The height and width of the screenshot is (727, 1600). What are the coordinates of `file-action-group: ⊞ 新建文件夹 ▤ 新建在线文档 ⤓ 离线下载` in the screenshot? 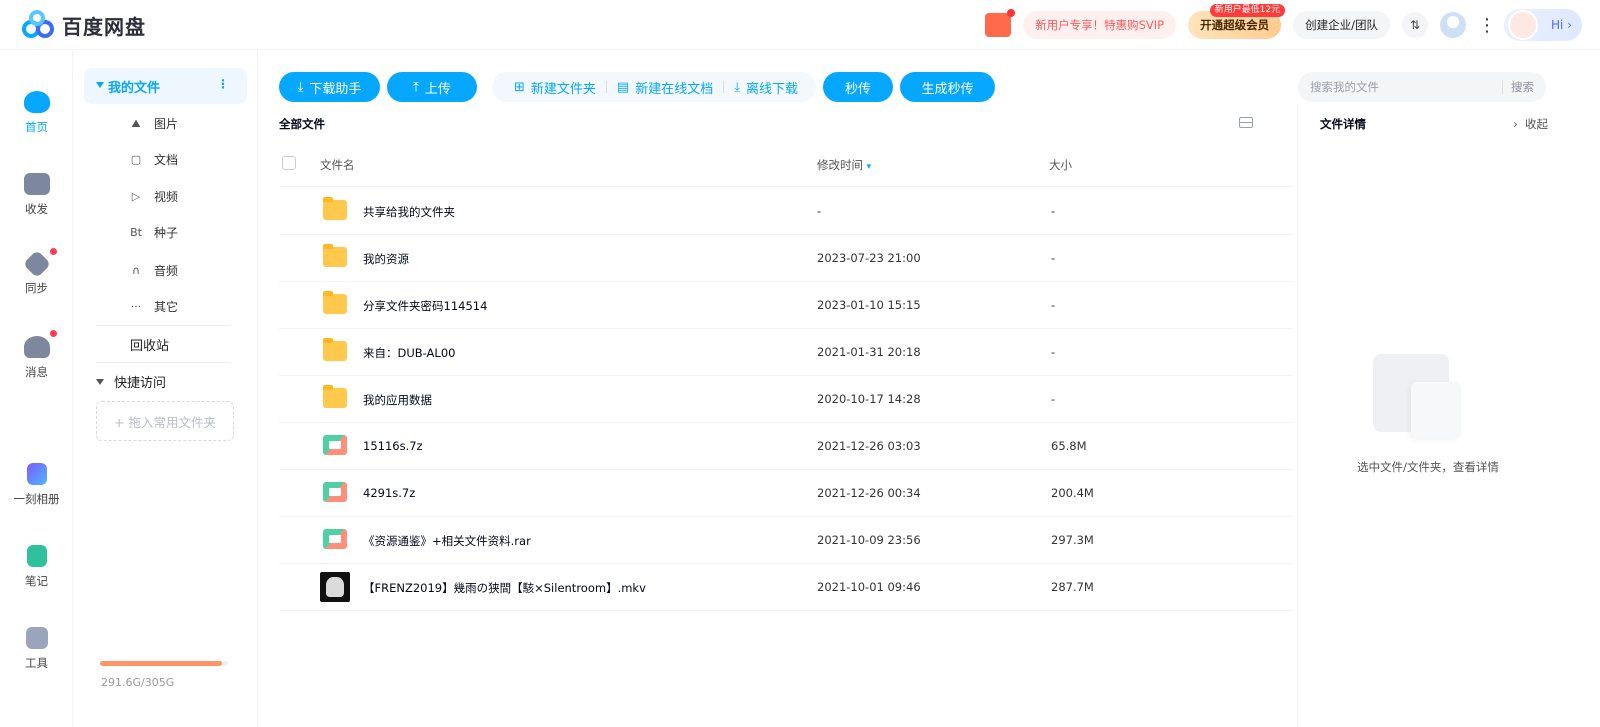 It's located at (654, 87).